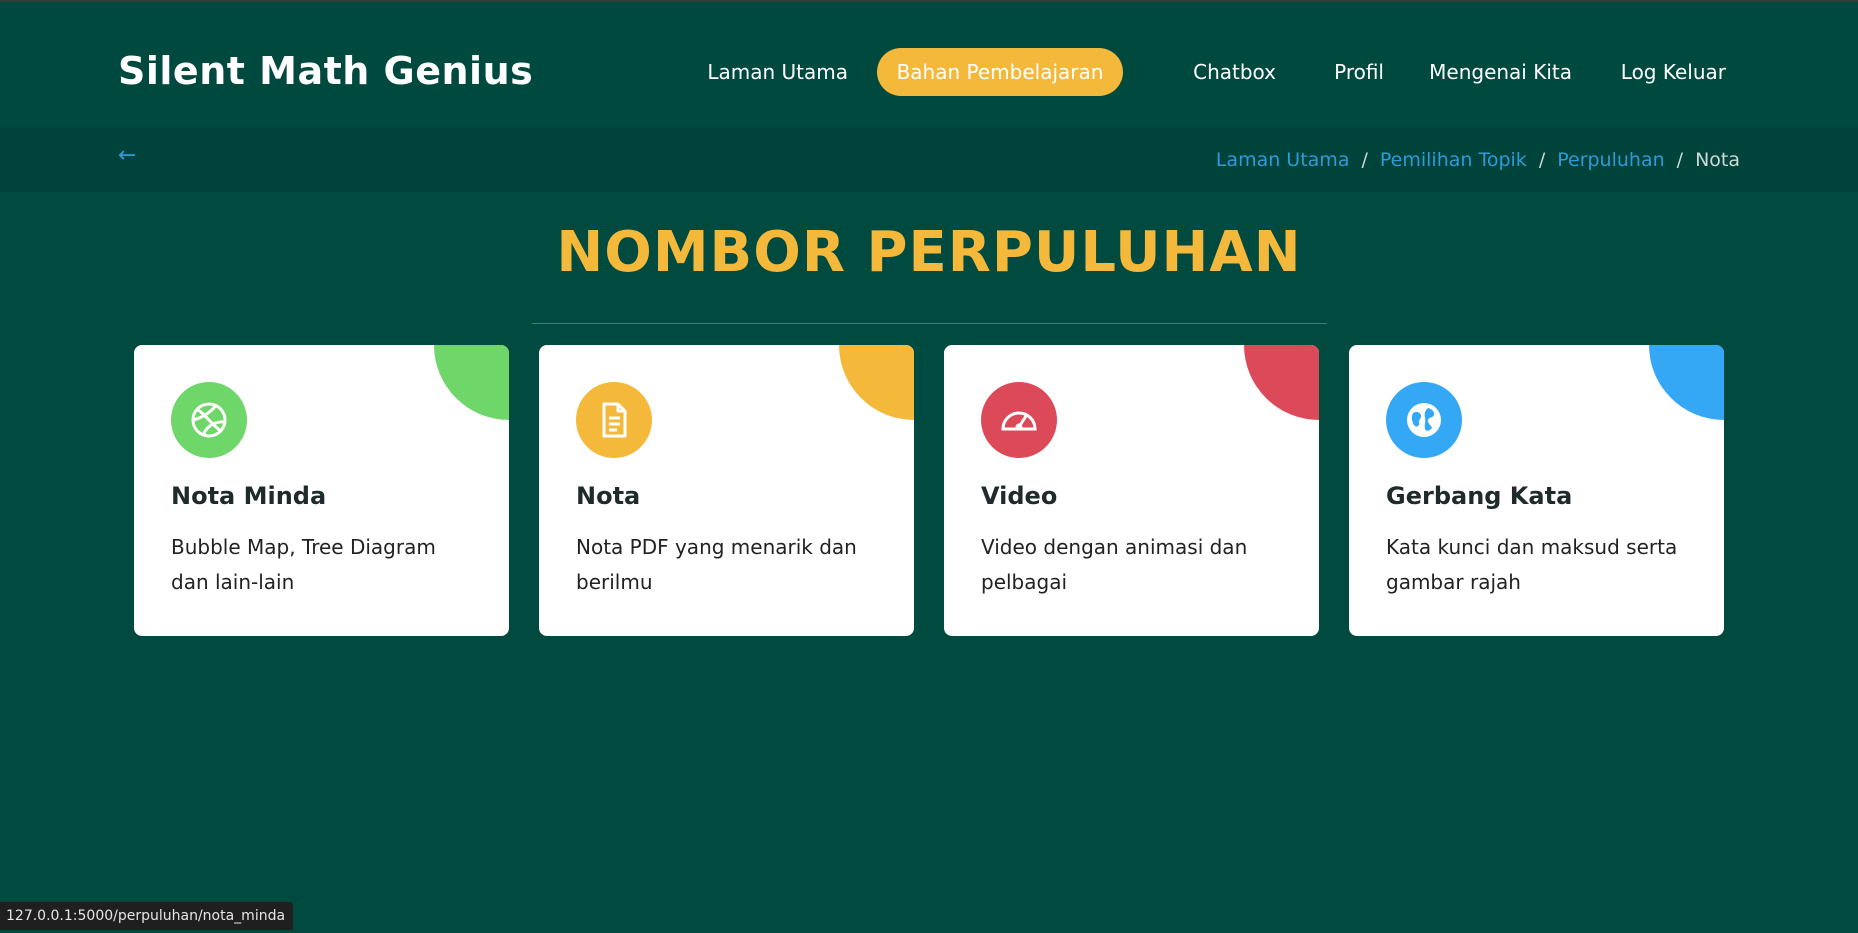 Image resolution: width=1858 pixels, height=933 pixels. Describe the element at coordinates (929, 323) in the screenshot. I see `title-divider` at that location.